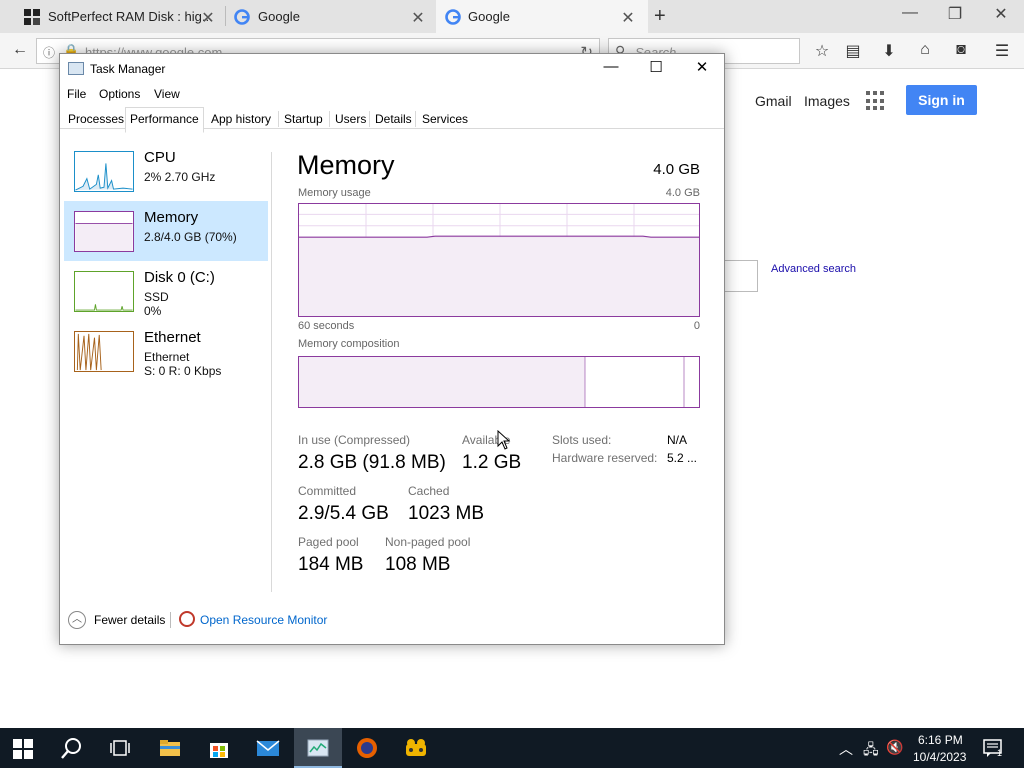  What do you see at coordinates (940, 740) in the screenshot?
I see `clock-time: 6:16 PM` at bounding box center [940, 740].